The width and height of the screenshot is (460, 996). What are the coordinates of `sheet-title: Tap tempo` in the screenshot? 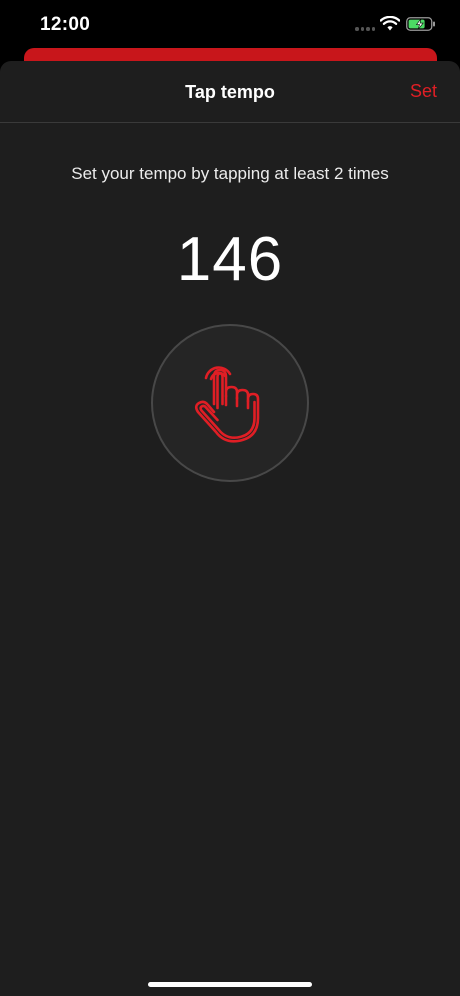 It's located at (230, 92).